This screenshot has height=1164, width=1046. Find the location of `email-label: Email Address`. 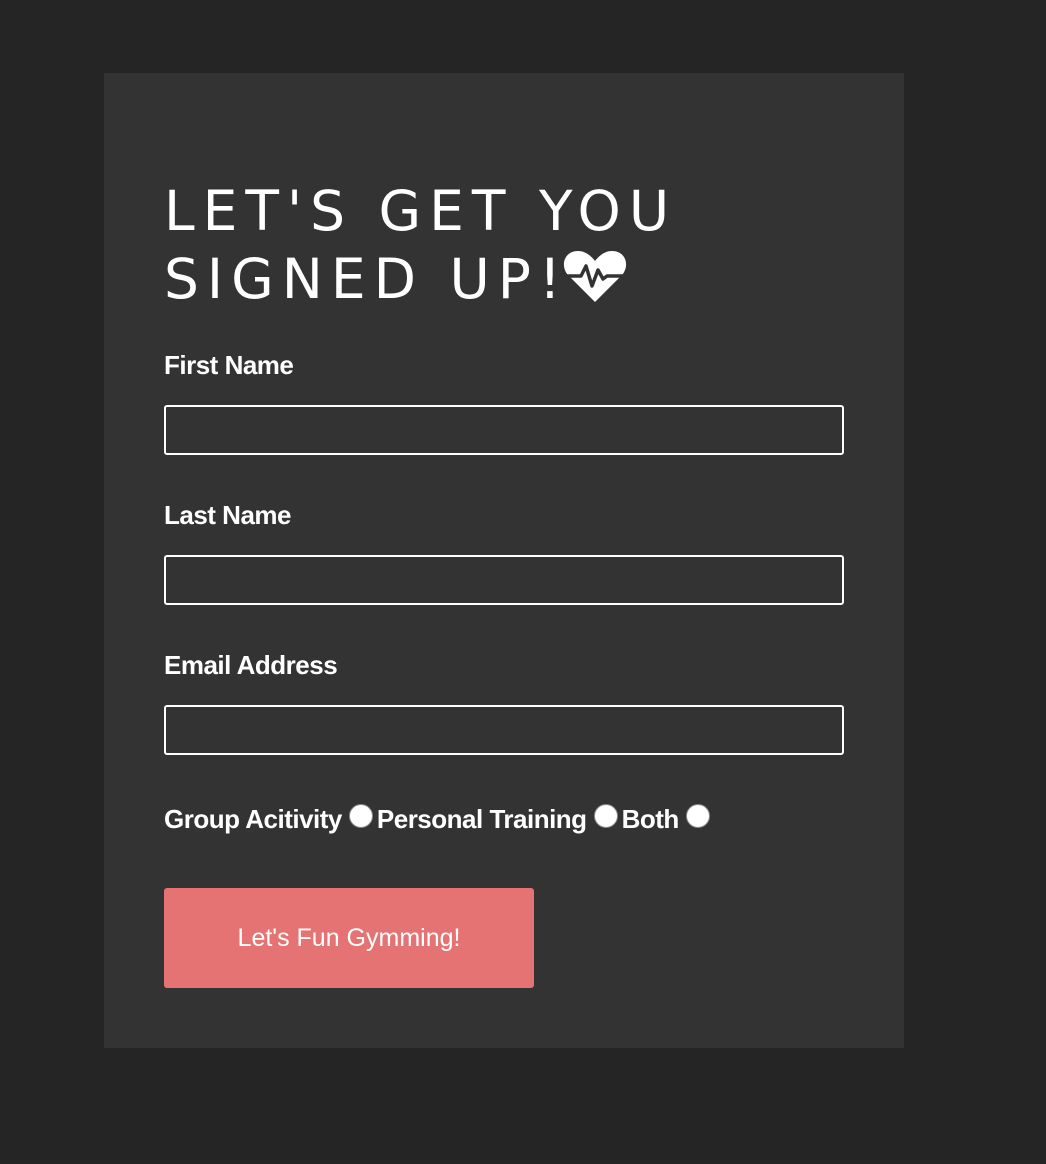

email-label: Email Address is located at coordinates (251, 665).